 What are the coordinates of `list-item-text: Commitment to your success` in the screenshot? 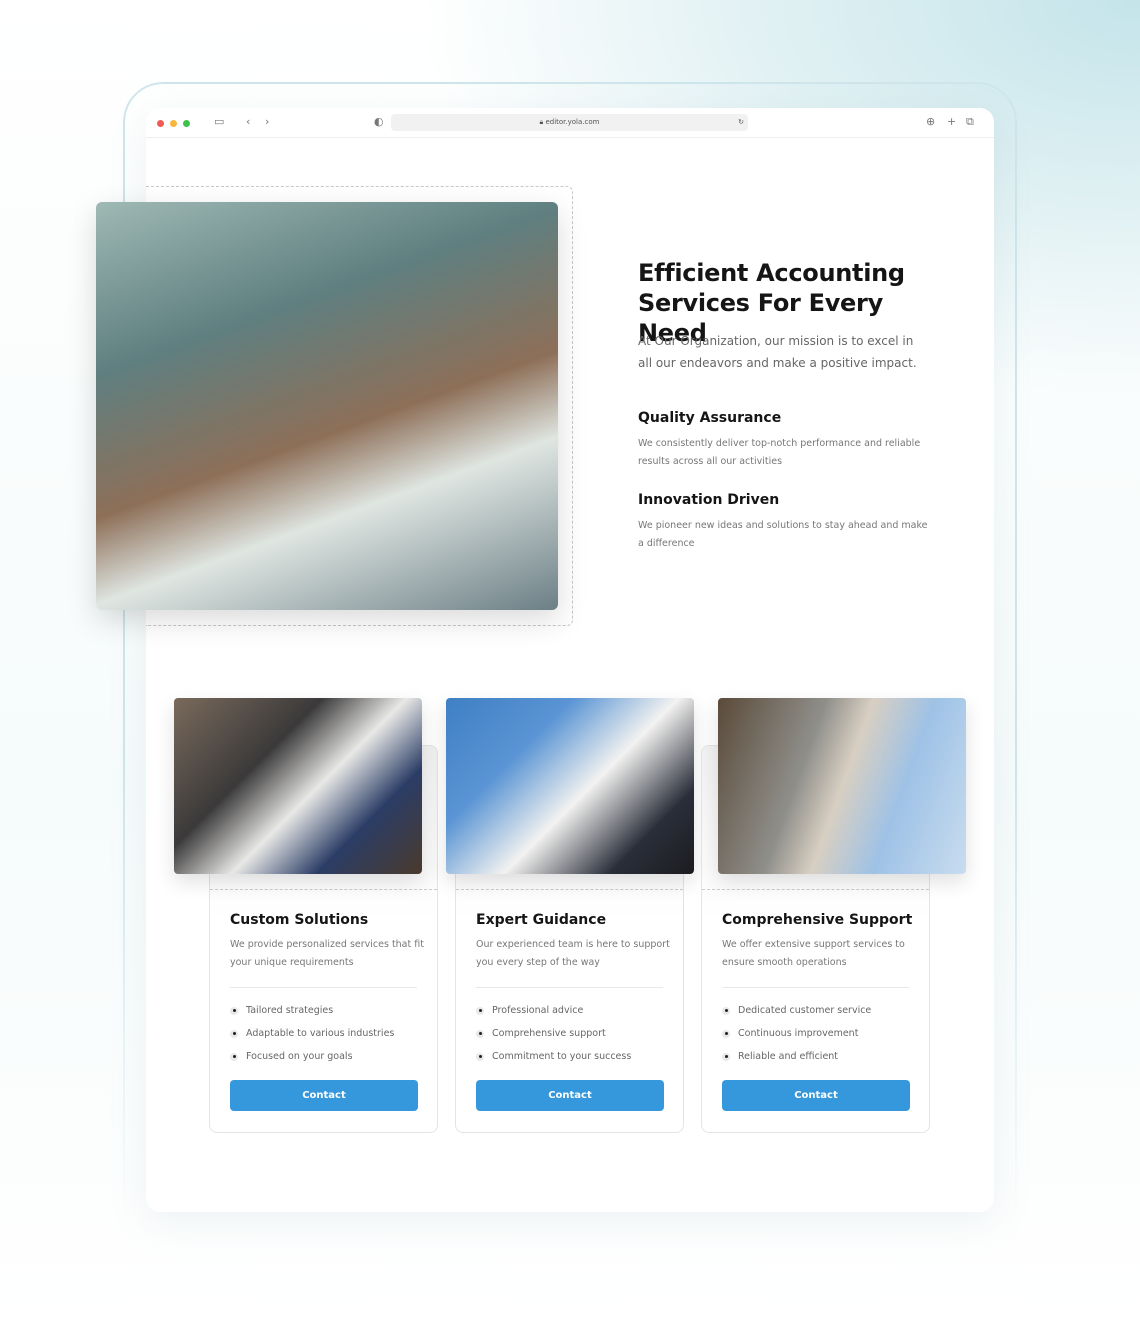 It's located at (562, 1056).